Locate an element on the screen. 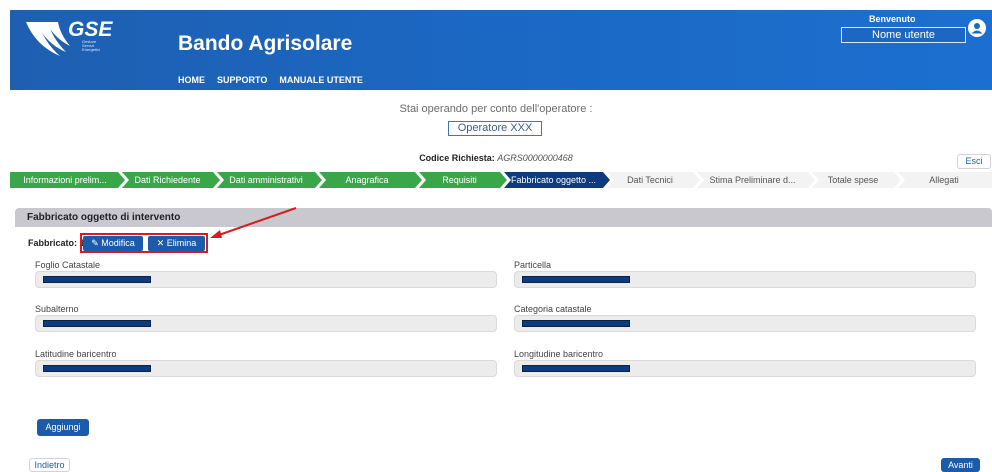 The image size is (992, 472). step-label: Dati Tecnici is located at coordinates (650, 180).